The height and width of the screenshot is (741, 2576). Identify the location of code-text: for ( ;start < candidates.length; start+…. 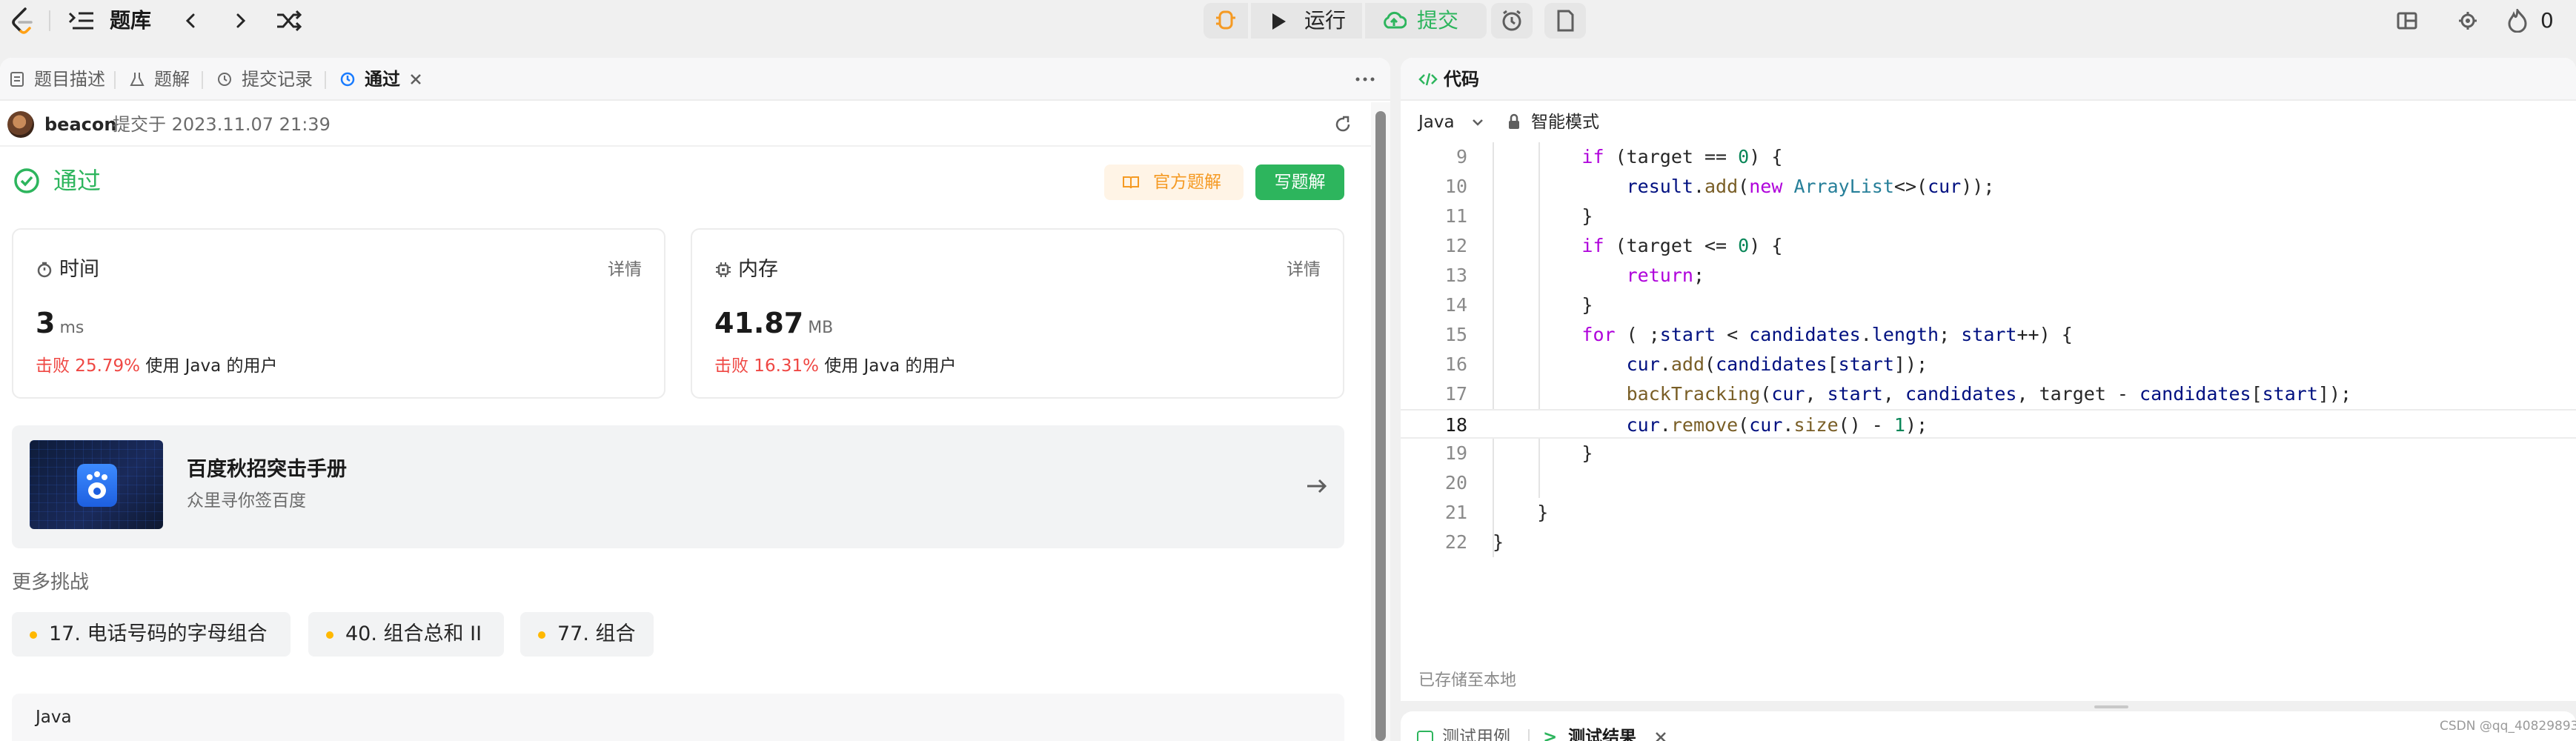
(1827, 334).